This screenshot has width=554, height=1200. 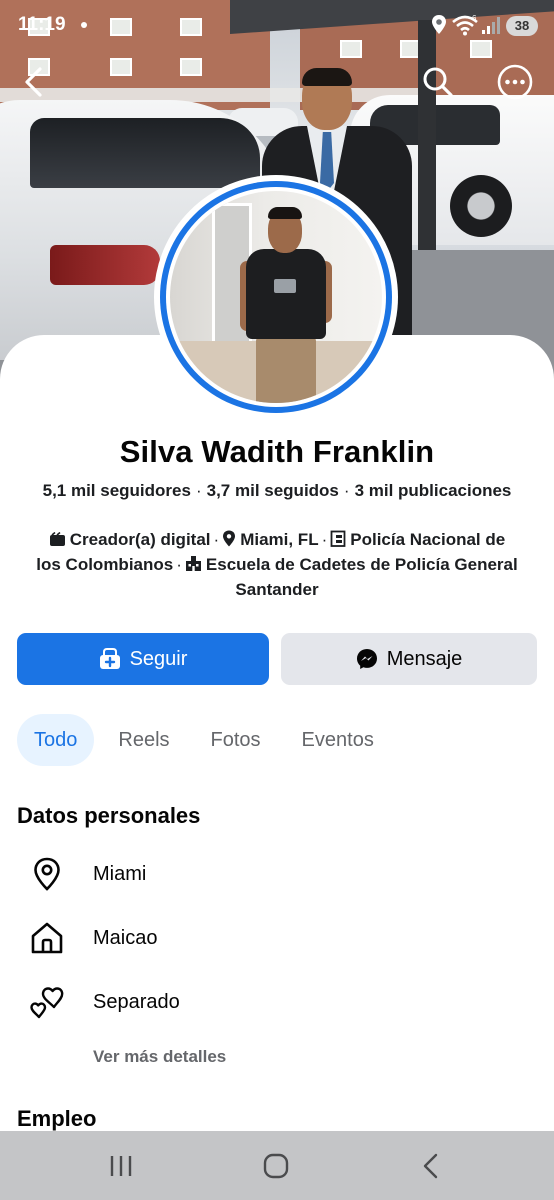 I want to click on detail-work: Policía Nacional de, so click(x=427, y=539).